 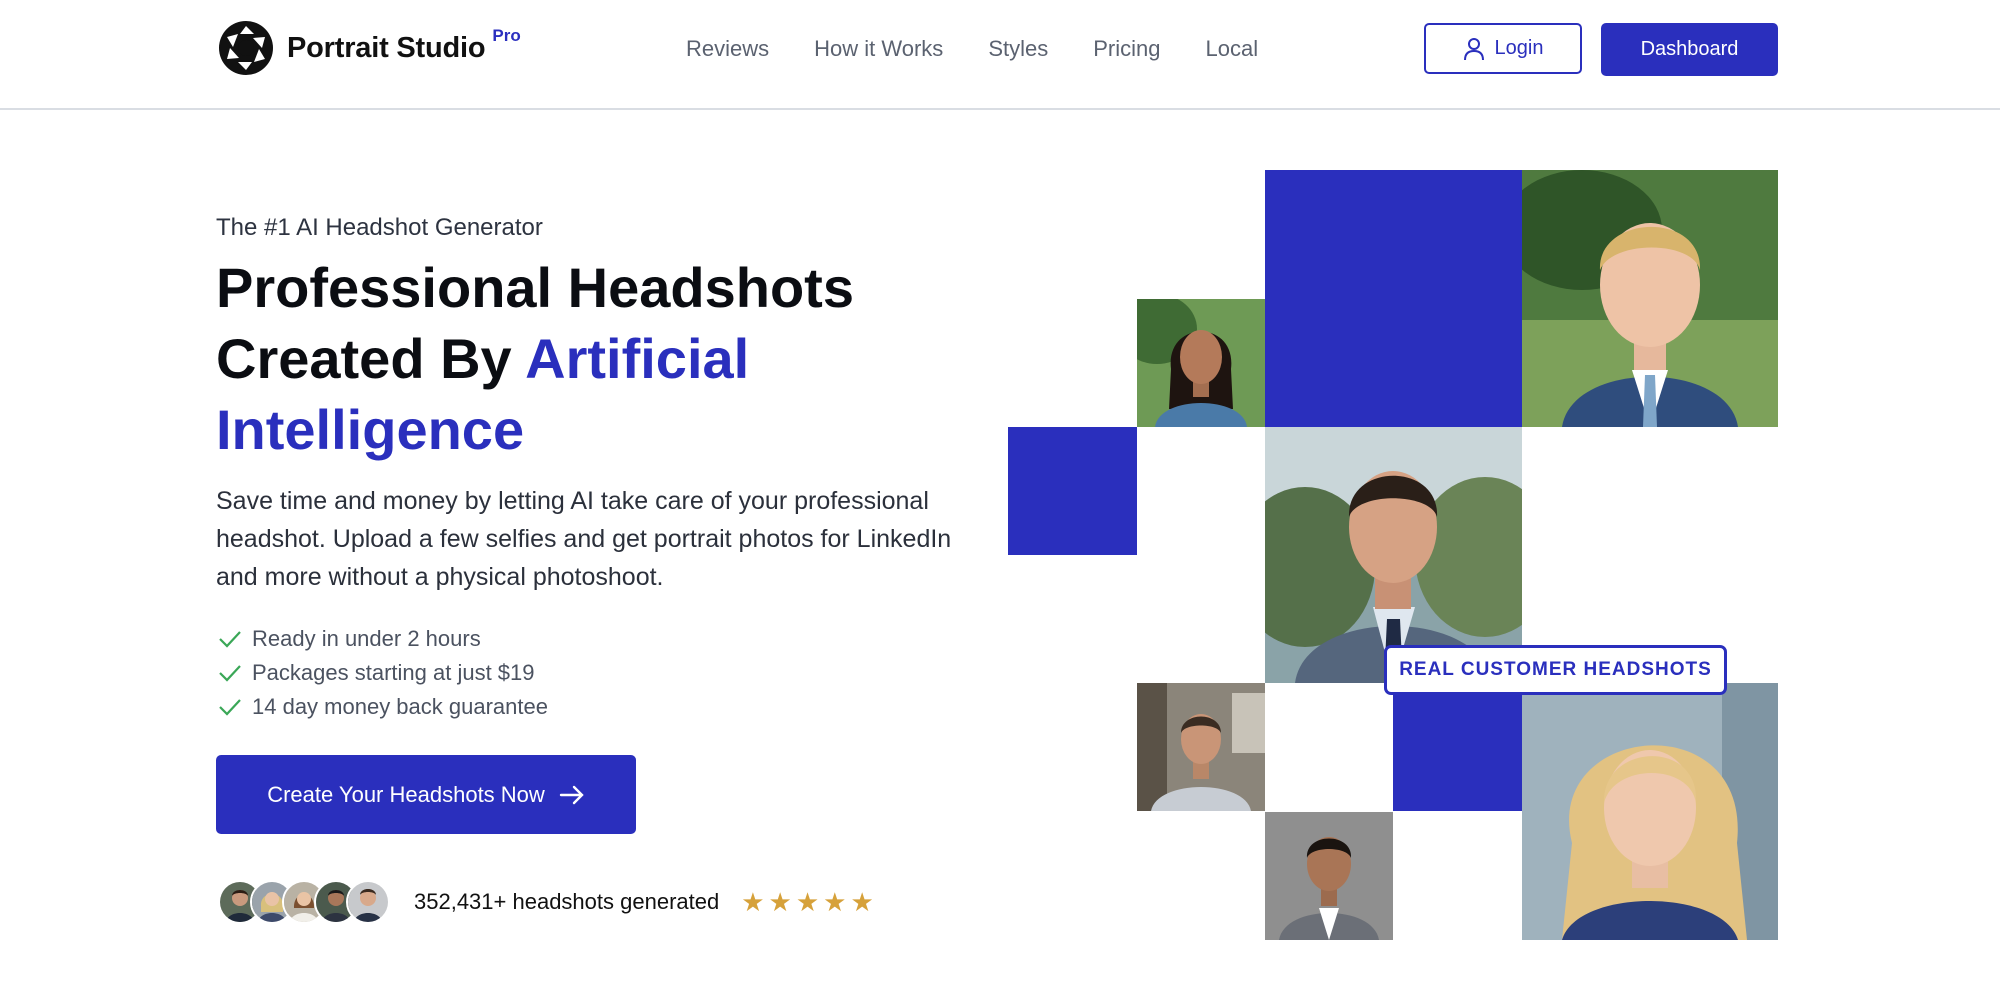 I want to click on feature-item: Packages starting at just $19, so click(x=383, y=673).